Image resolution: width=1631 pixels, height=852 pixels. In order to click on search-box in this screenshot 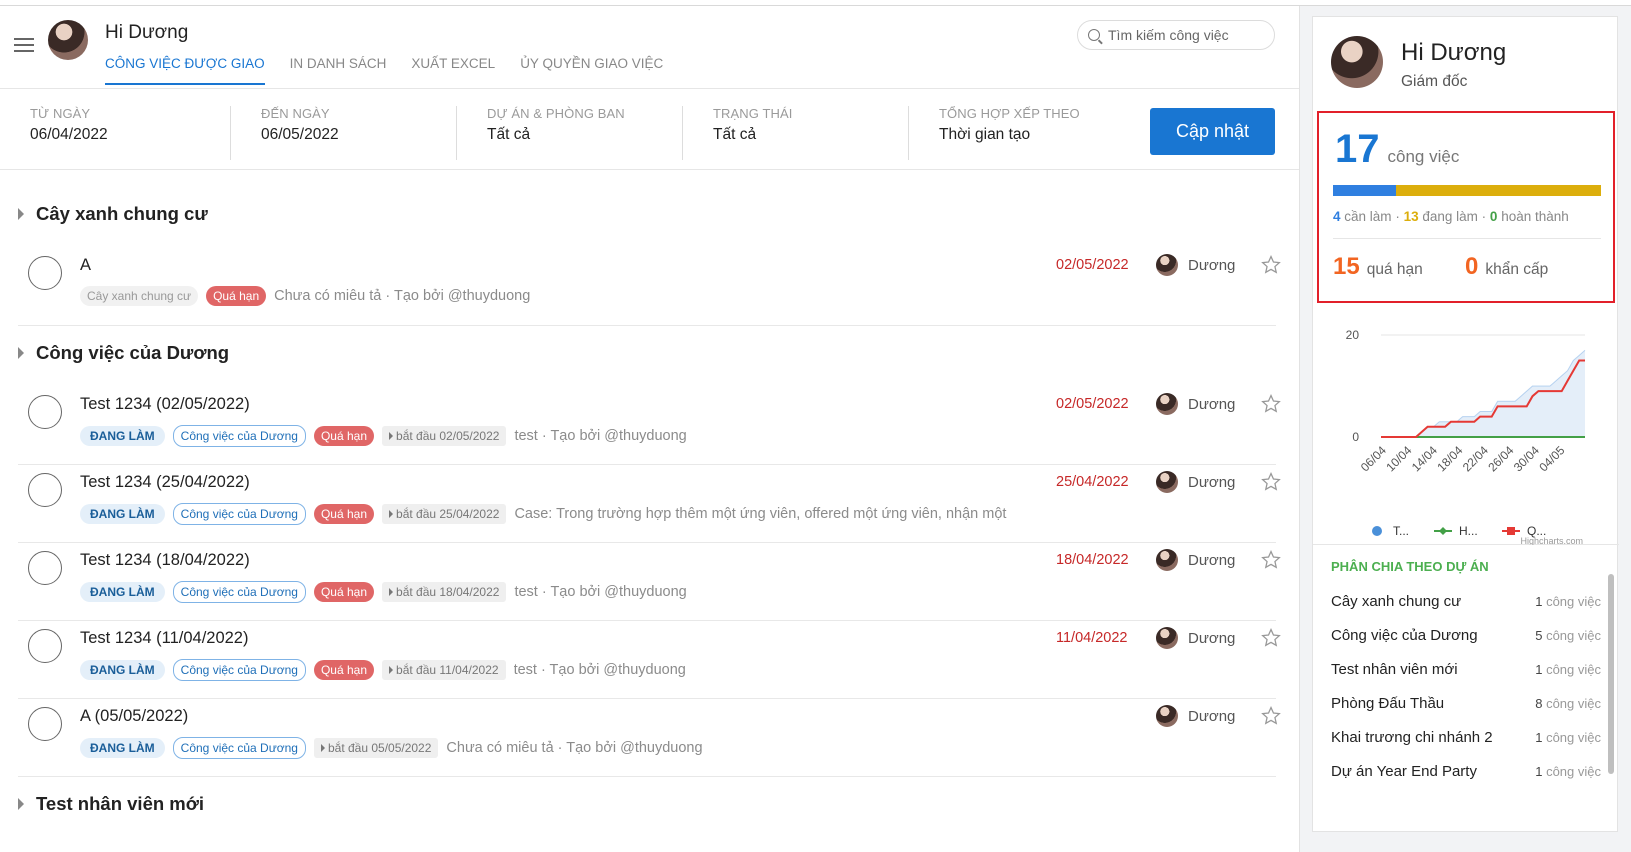, I will do `click(1176, 35)`.